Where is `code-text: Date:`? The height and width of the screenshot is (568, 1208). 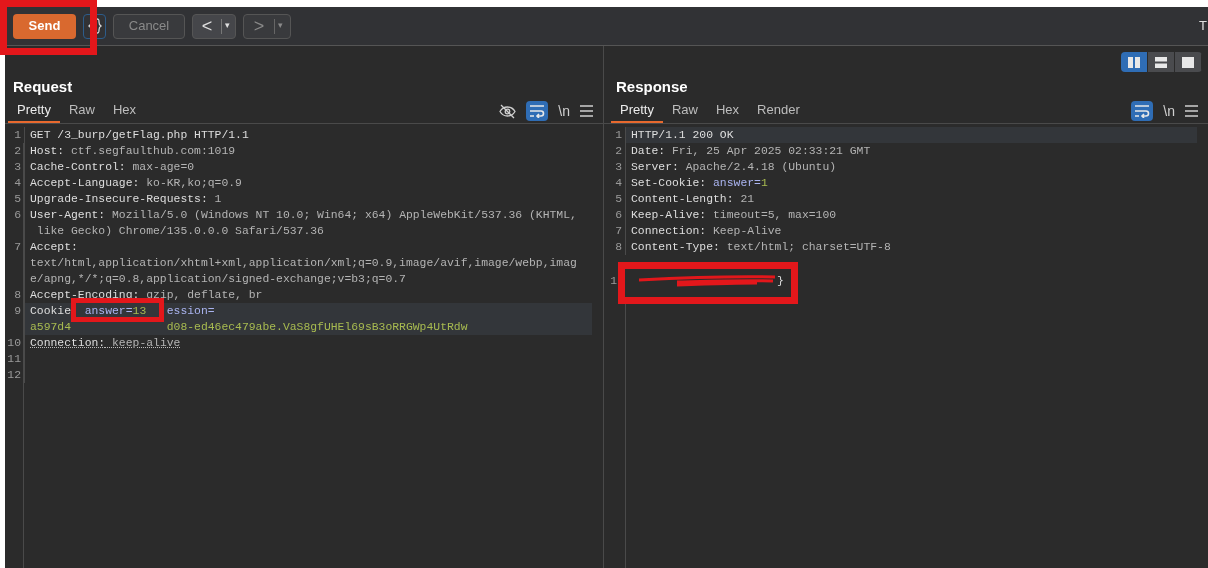 code-text: Date: is located at coordinates (648, 151).